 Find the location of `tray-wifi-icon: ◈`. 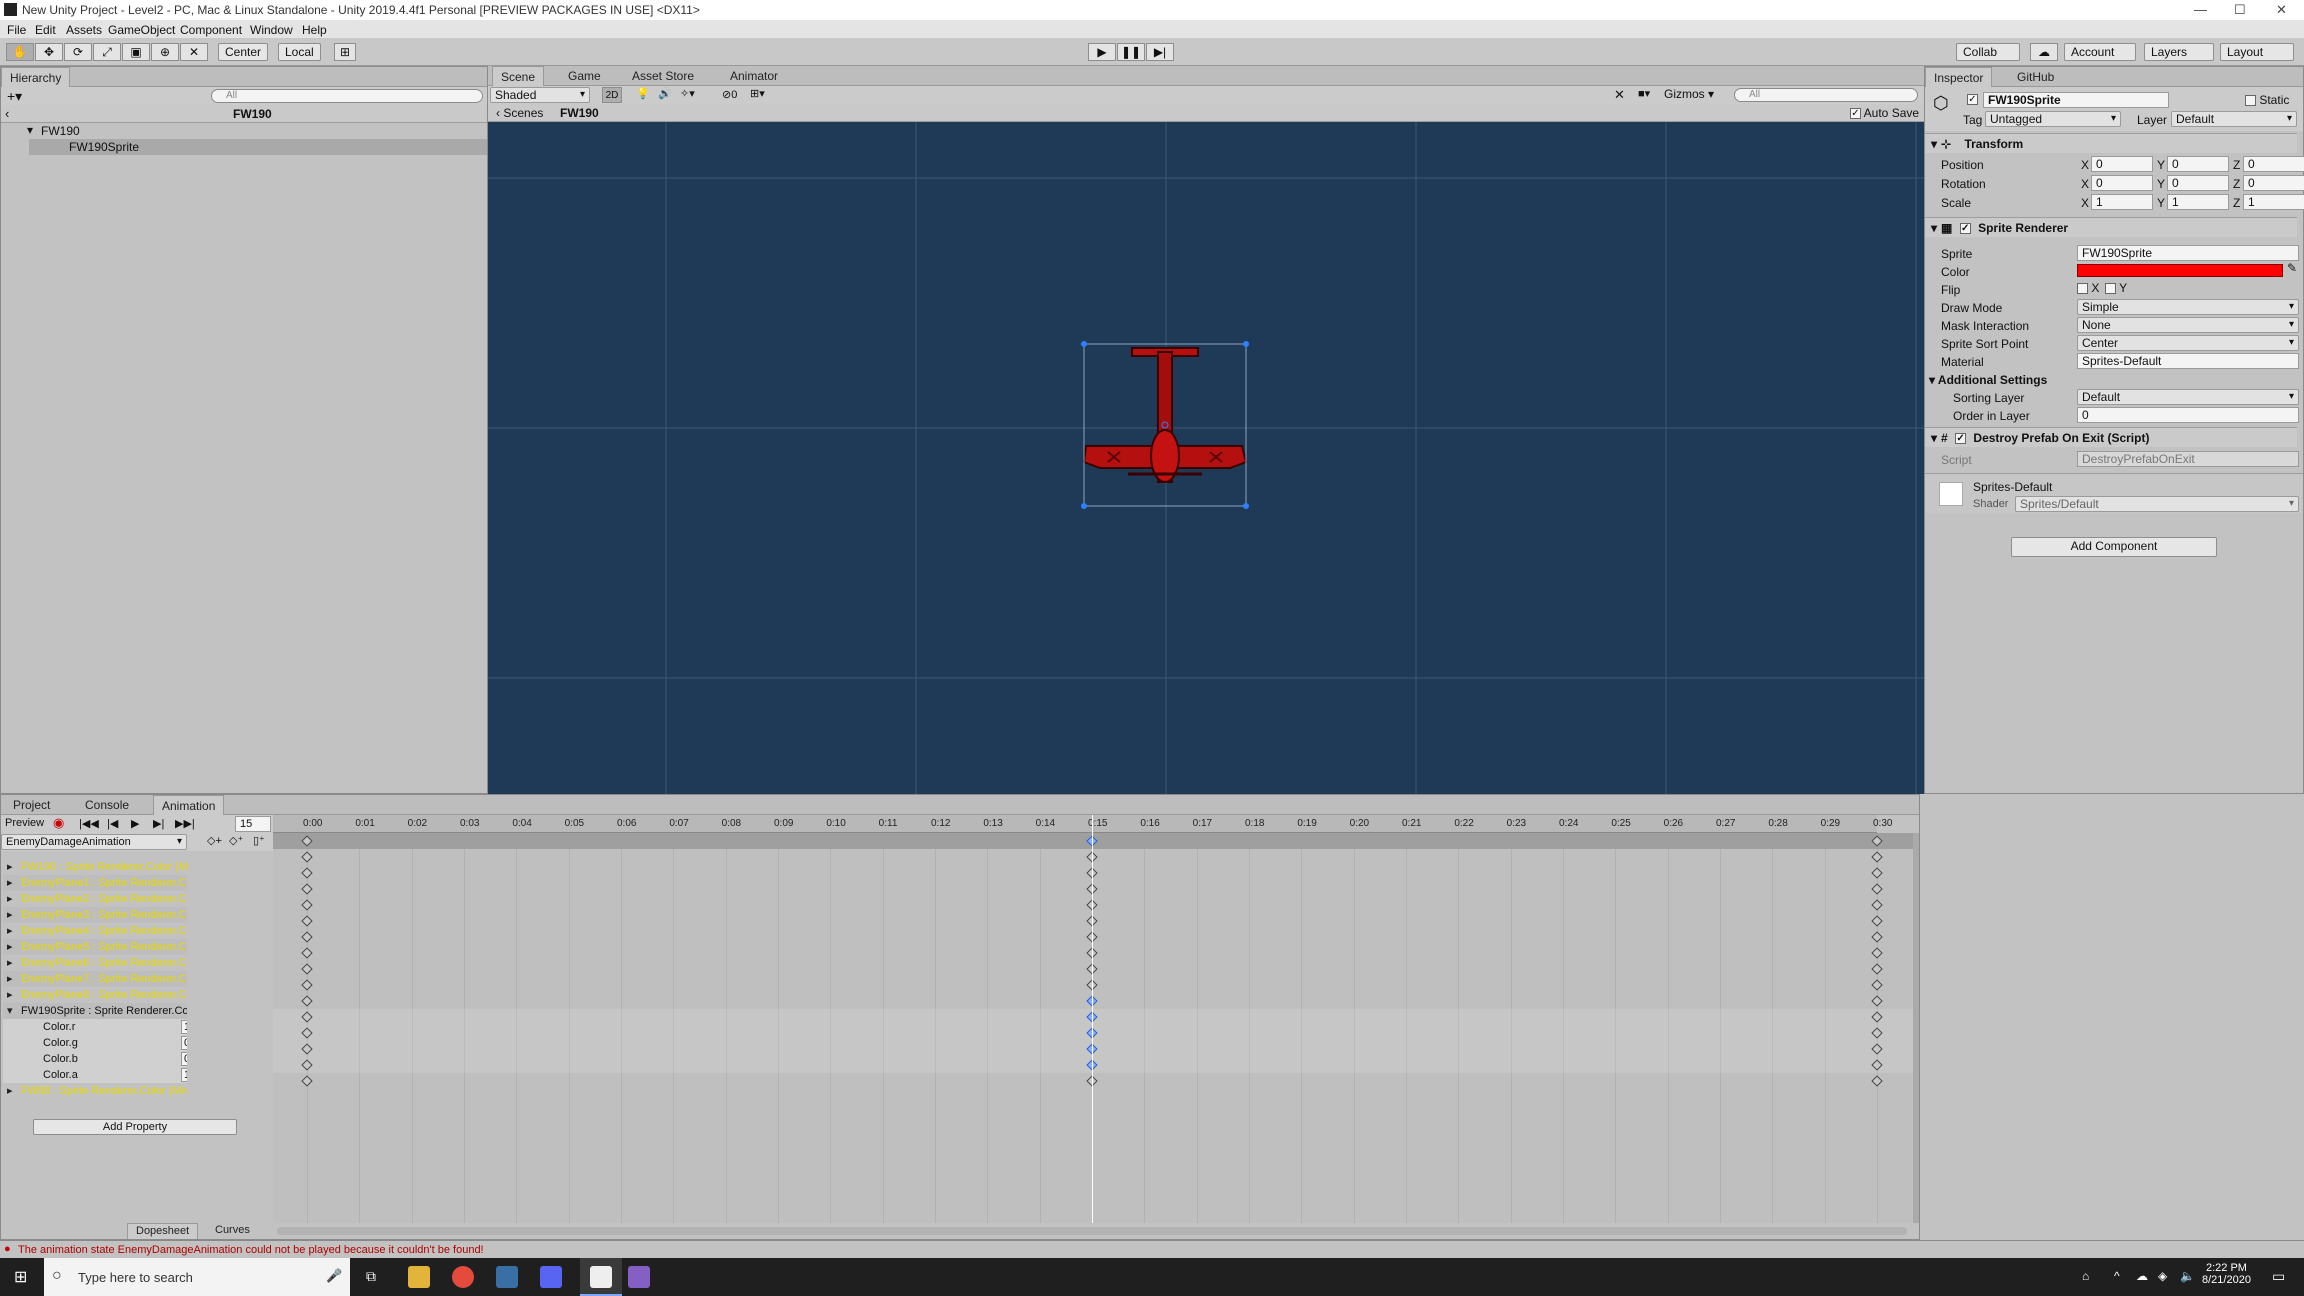

tray-wifi-icon: ◈ is located at coordinates (2162, 1276).